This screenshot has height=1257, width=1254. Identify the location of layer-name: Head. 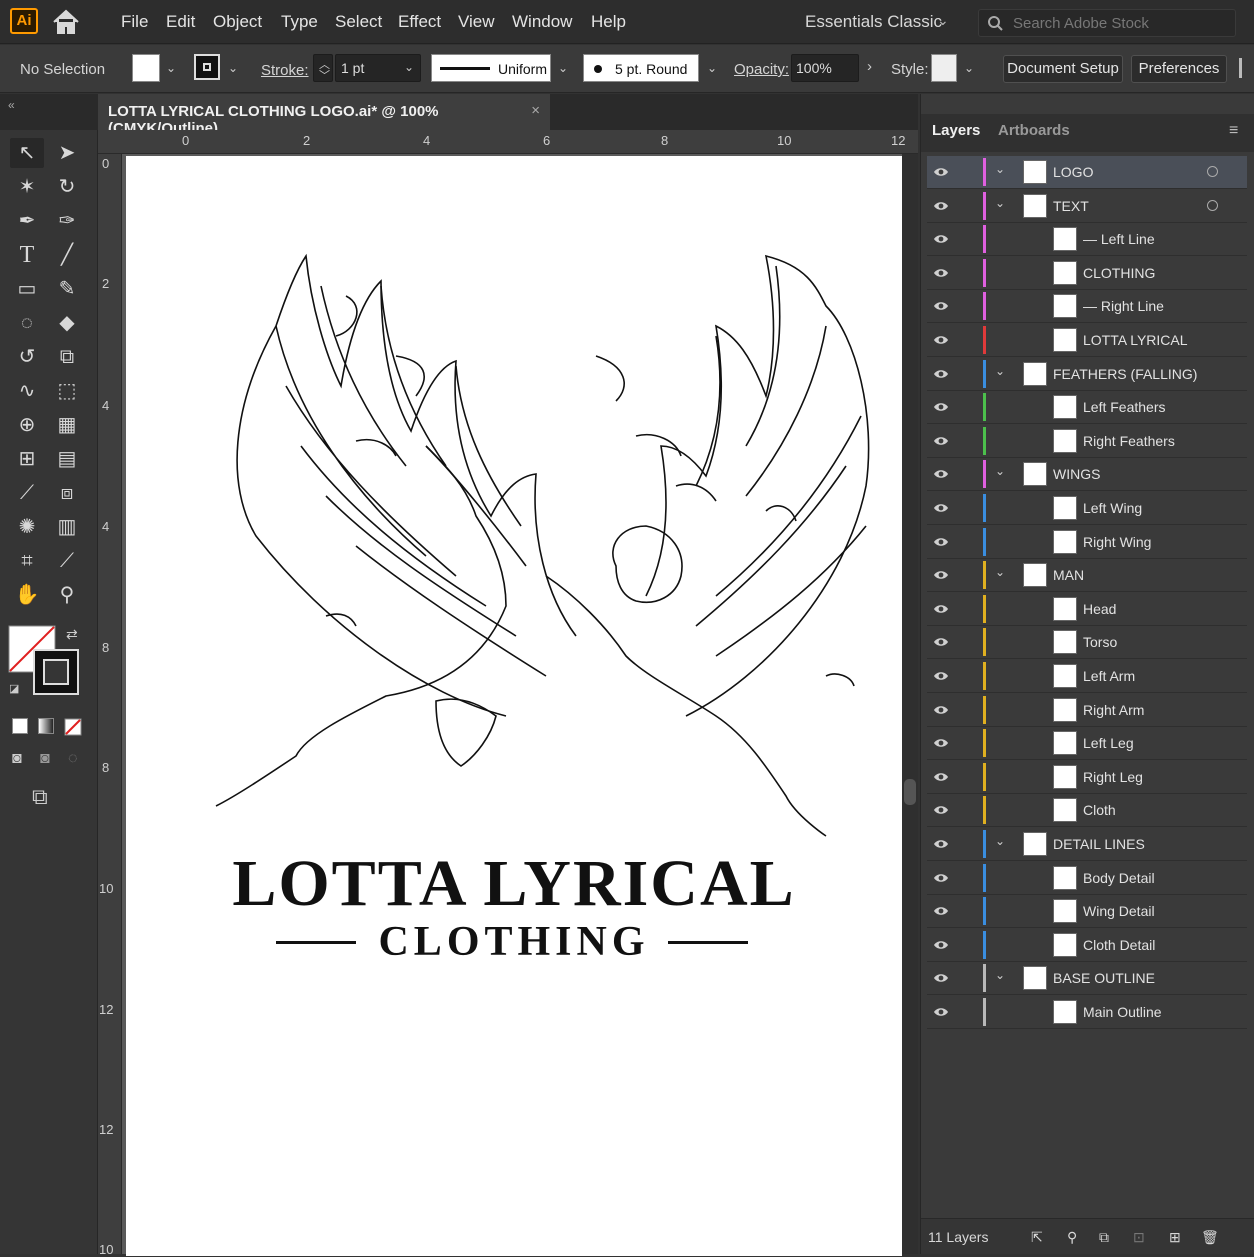
(1099, 609).